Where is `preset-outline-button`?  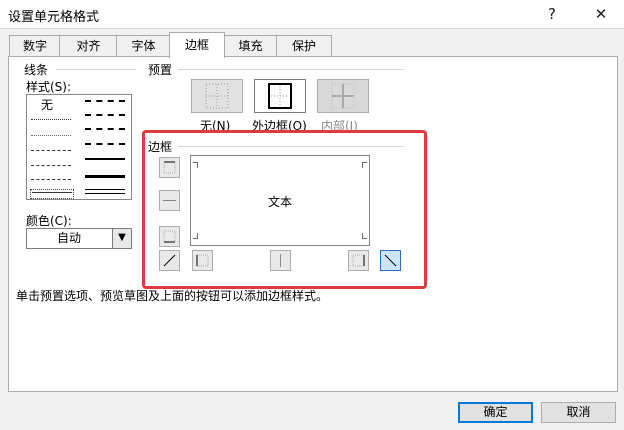 preset-outline-button is located at coordinates (280, 96).